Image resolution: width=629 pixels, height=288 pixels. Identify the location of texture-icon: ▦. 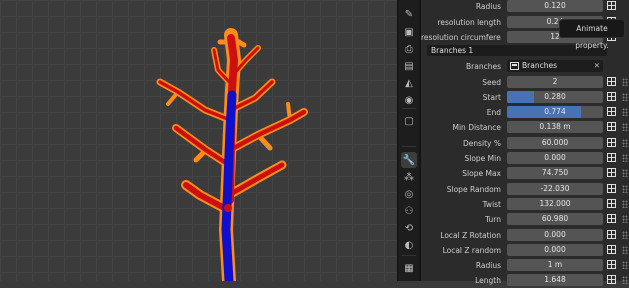
(409, 268).